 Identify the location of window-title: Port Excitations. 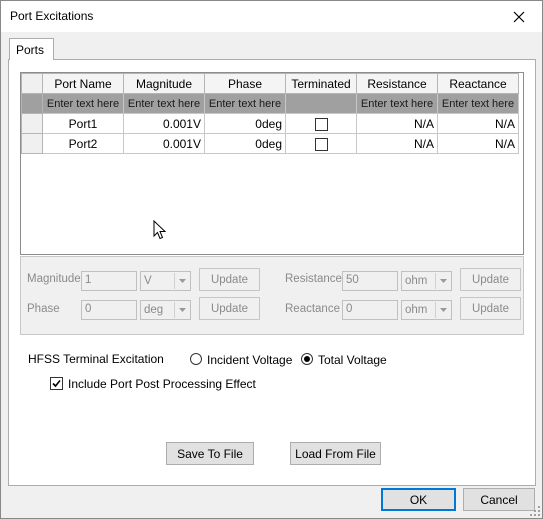
(52, 16).